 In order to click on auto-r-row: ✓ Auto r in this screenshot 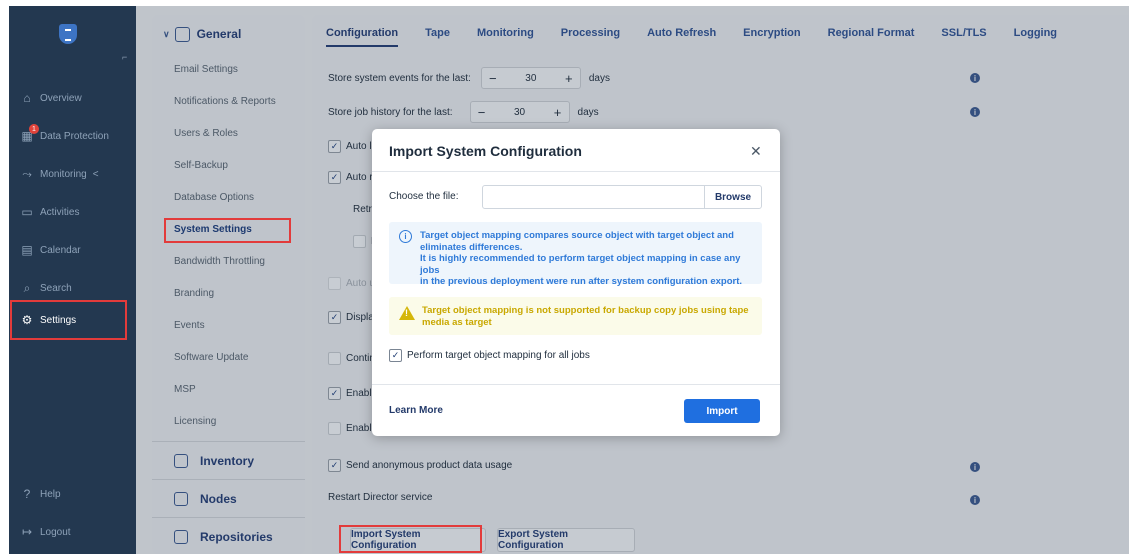, I will do `click(350, 177)`.